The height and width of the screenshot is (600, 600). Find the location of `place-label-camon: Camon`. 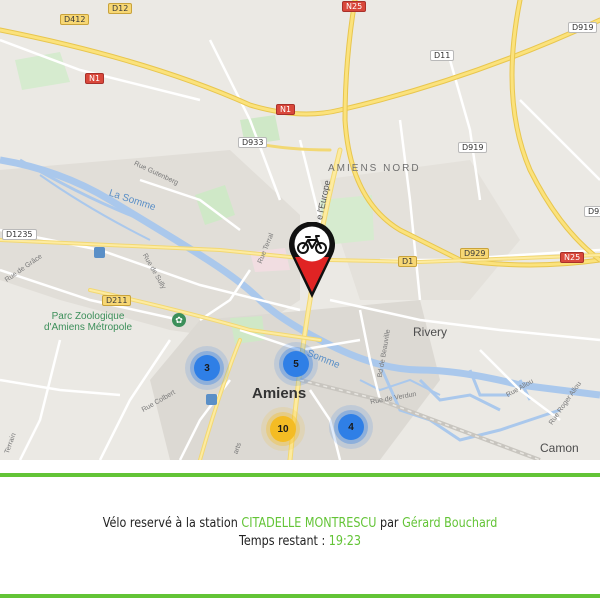

place-label-camon: Camon is located at coordinates (559, 448).